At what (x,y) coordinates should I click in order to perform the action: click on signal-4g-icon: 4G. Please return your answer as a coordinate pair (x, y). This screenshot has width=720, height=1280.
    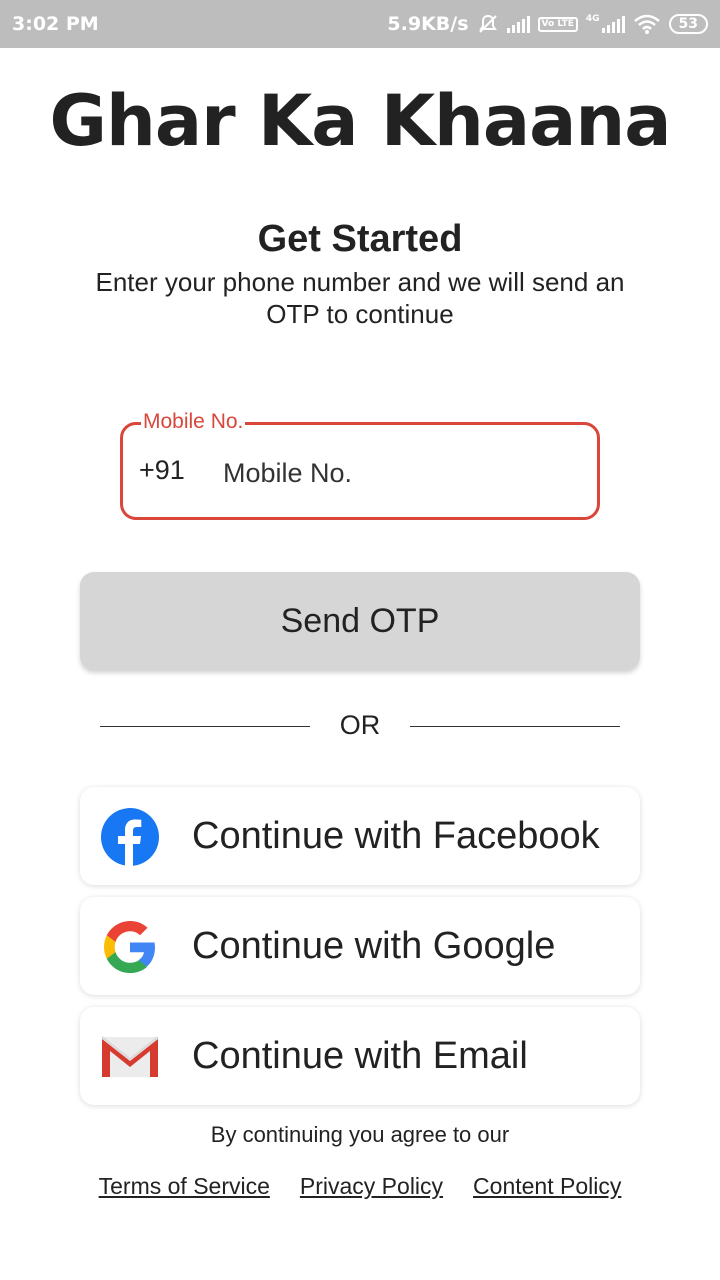
    Looking at the image, I should click on (605, 24).